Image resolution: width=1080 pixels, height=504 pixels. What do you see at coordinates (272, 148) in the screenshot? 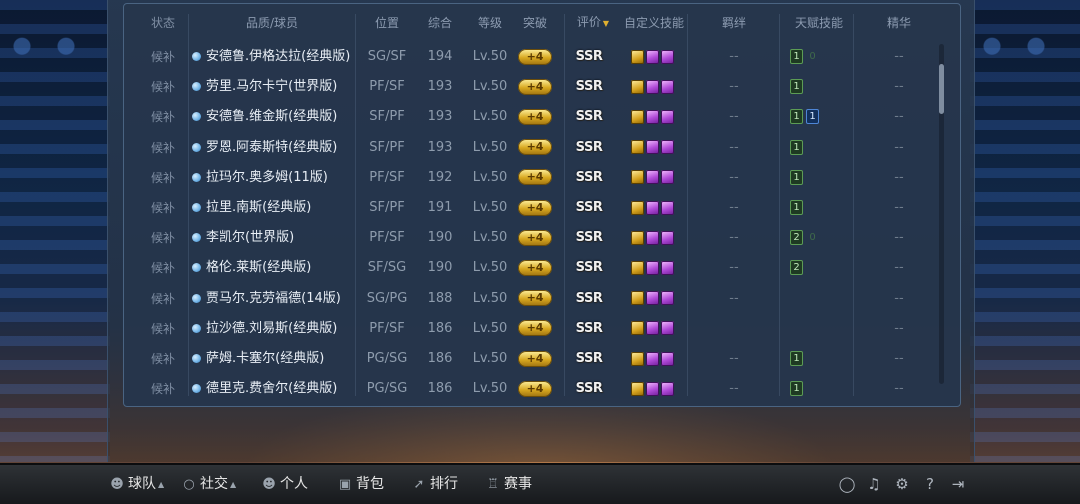
I see `player-name-cell: 罗恩.阿泰斯特(经典版)` at bounding box center [272, 148].